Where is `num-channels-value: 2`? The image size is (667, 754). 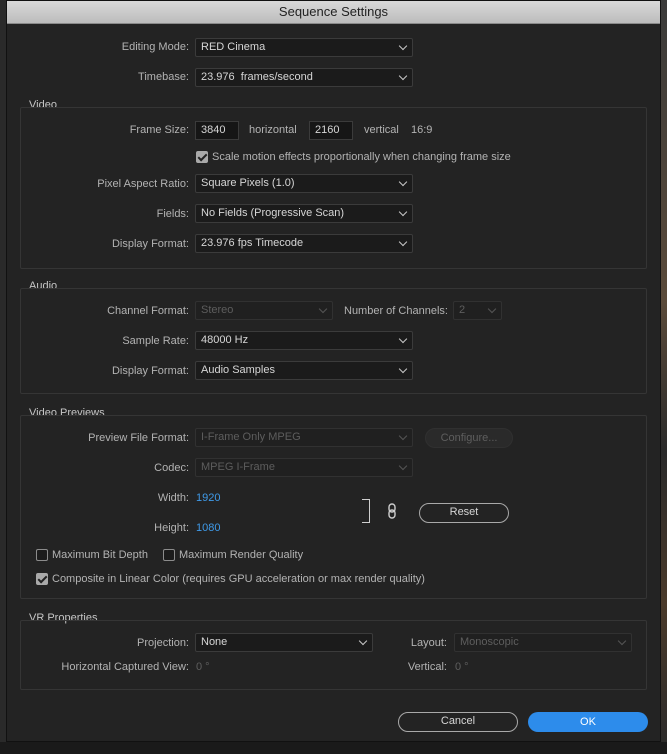 num-channels-value: 2 is located at coordinates (462, 310).